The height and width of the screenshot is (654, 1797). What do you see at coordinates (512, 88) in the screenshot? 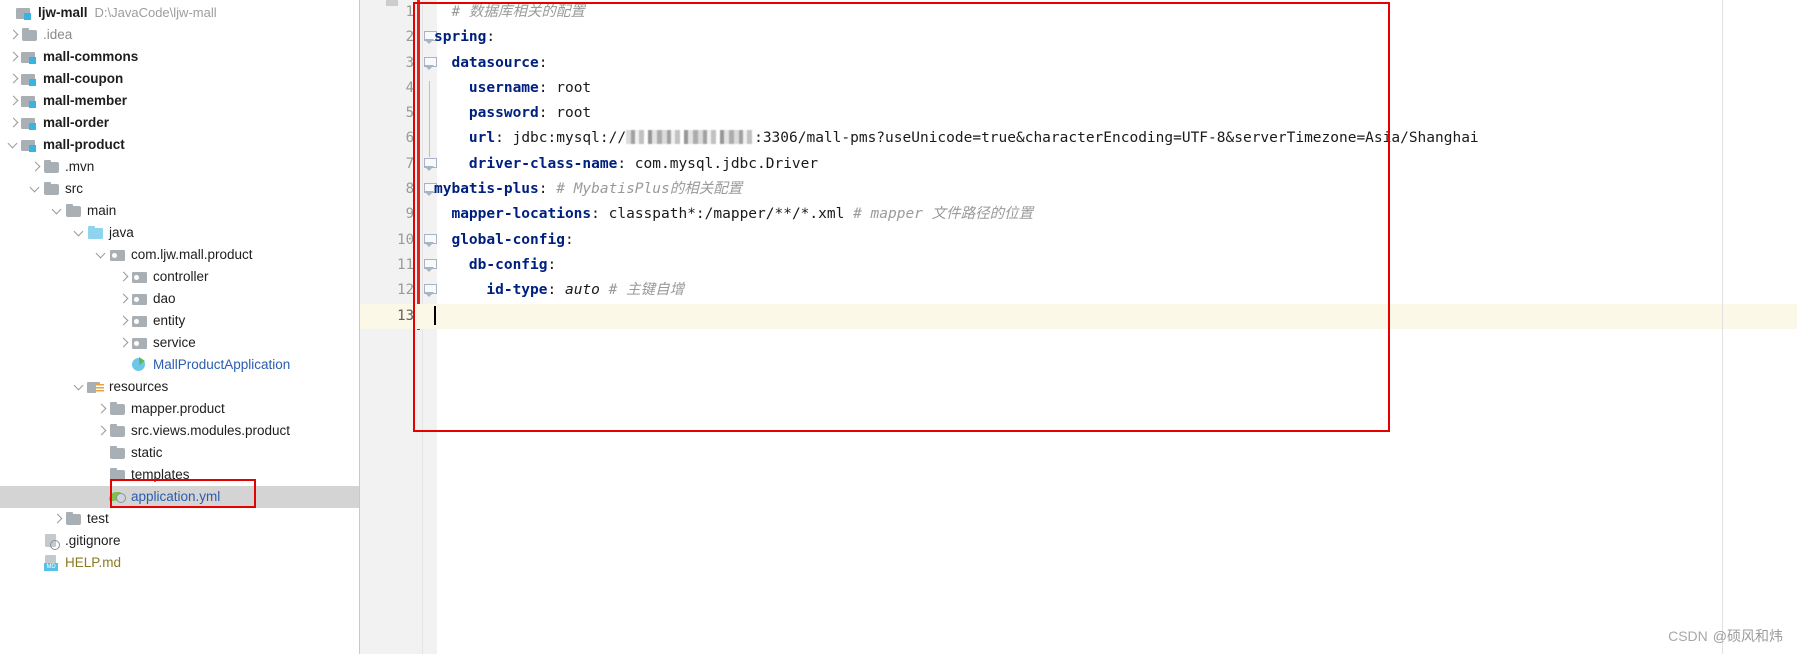
I see `code-text: username: root` at bounding box center [512, 88].